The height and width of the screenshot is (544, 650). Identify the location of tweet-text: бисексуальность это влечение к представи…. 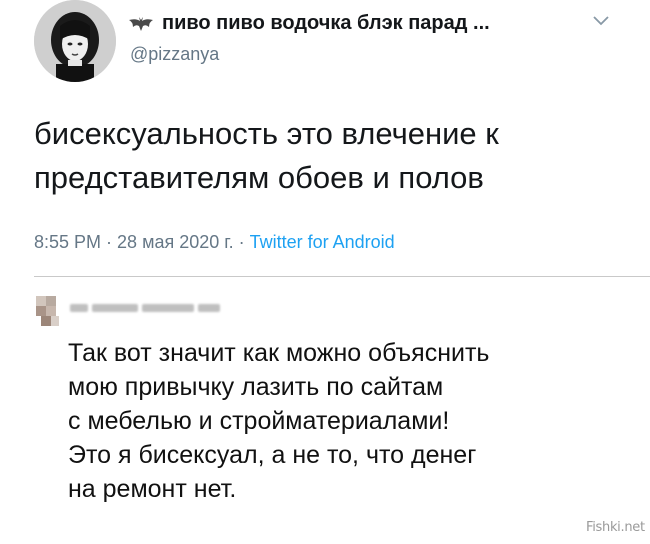
(334, 156).